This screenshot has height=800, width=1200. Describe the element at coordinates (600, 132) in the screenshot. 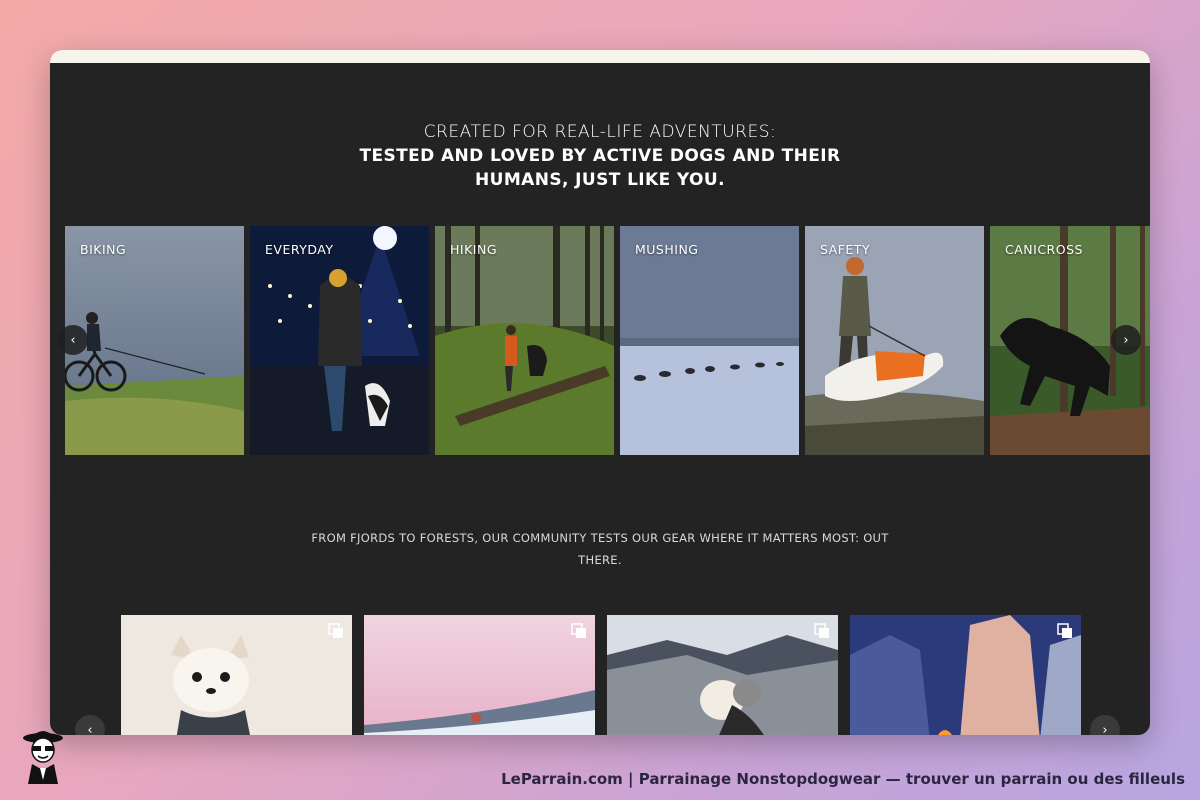

I see `headline-line1: CREATED FOR REAL-LIFE ADVENTURES:` at that location.